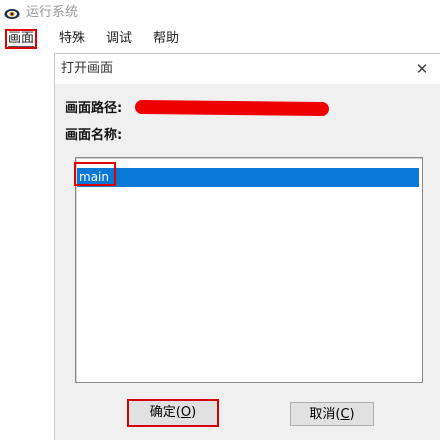 The width and height of the screenshot is (440, 440). What do you see at coordinates (87, 68) in the screenshot?
I see `dialog-title: 打开画面` at bounding box center [87, 68].